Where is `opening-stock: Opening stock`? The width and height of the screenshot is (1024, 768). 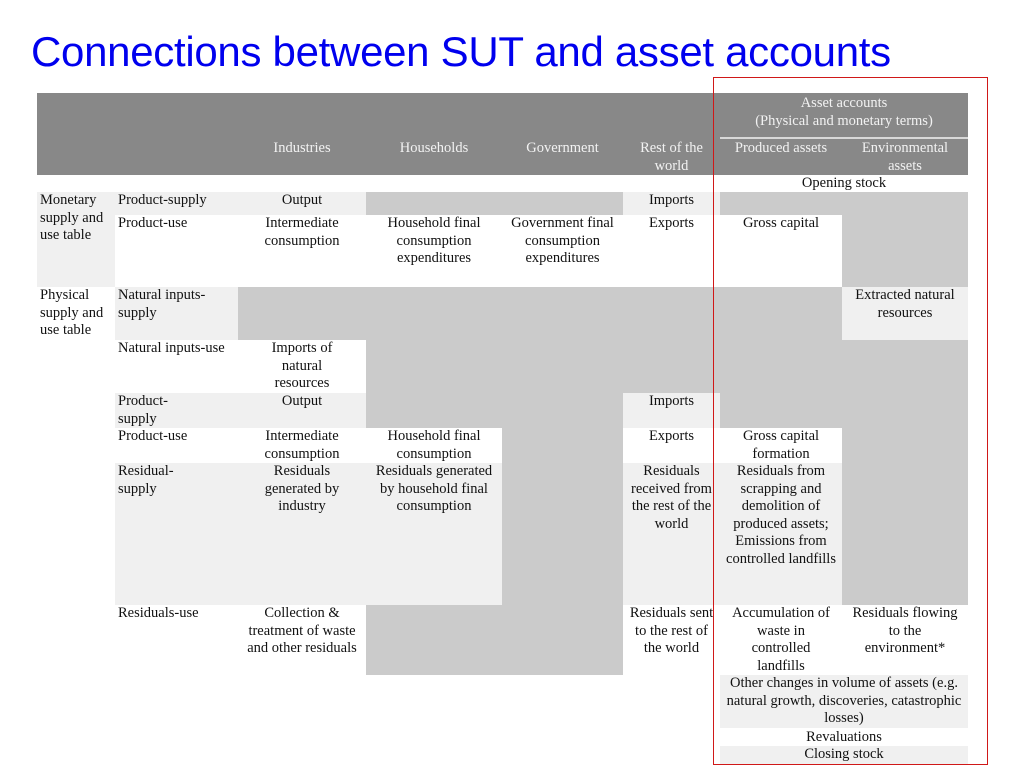 opening-stock: Opening stock is located at coordinates (844, 183).